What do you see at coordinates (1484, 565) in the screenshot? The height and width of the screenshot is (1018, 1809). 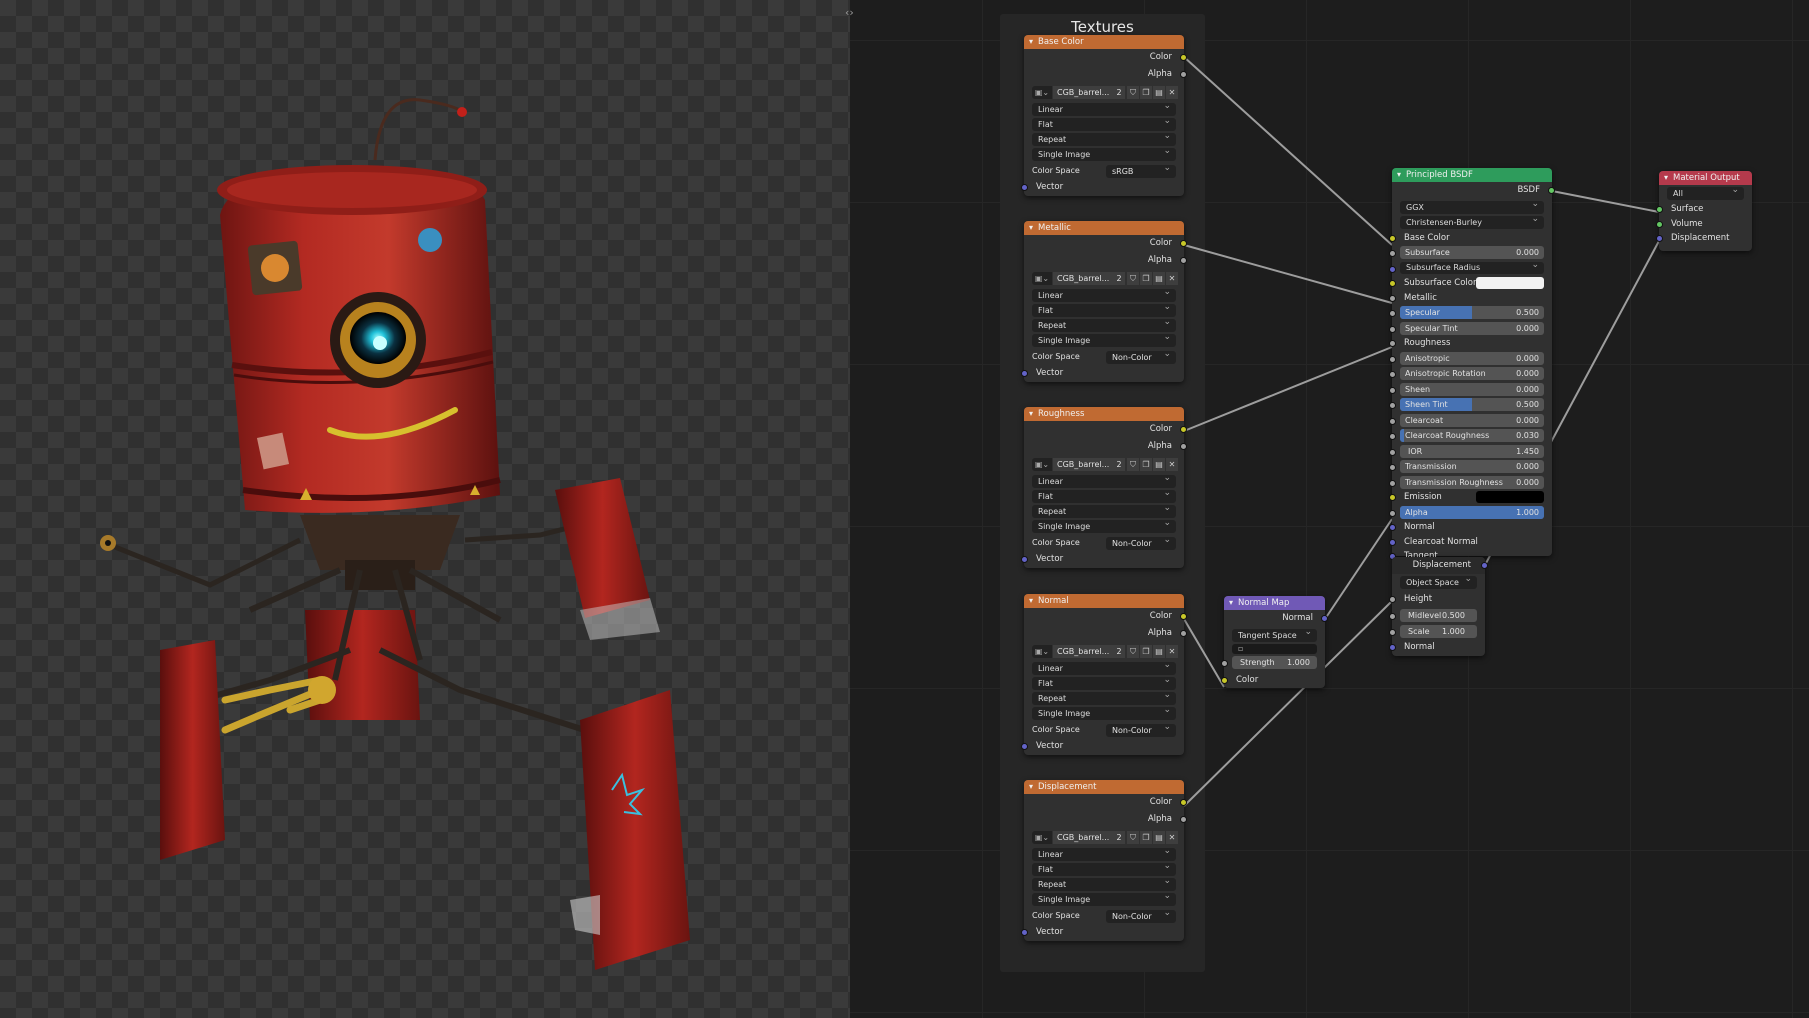 I see `displacement-output-socket` at bounding box center [1484, 565].